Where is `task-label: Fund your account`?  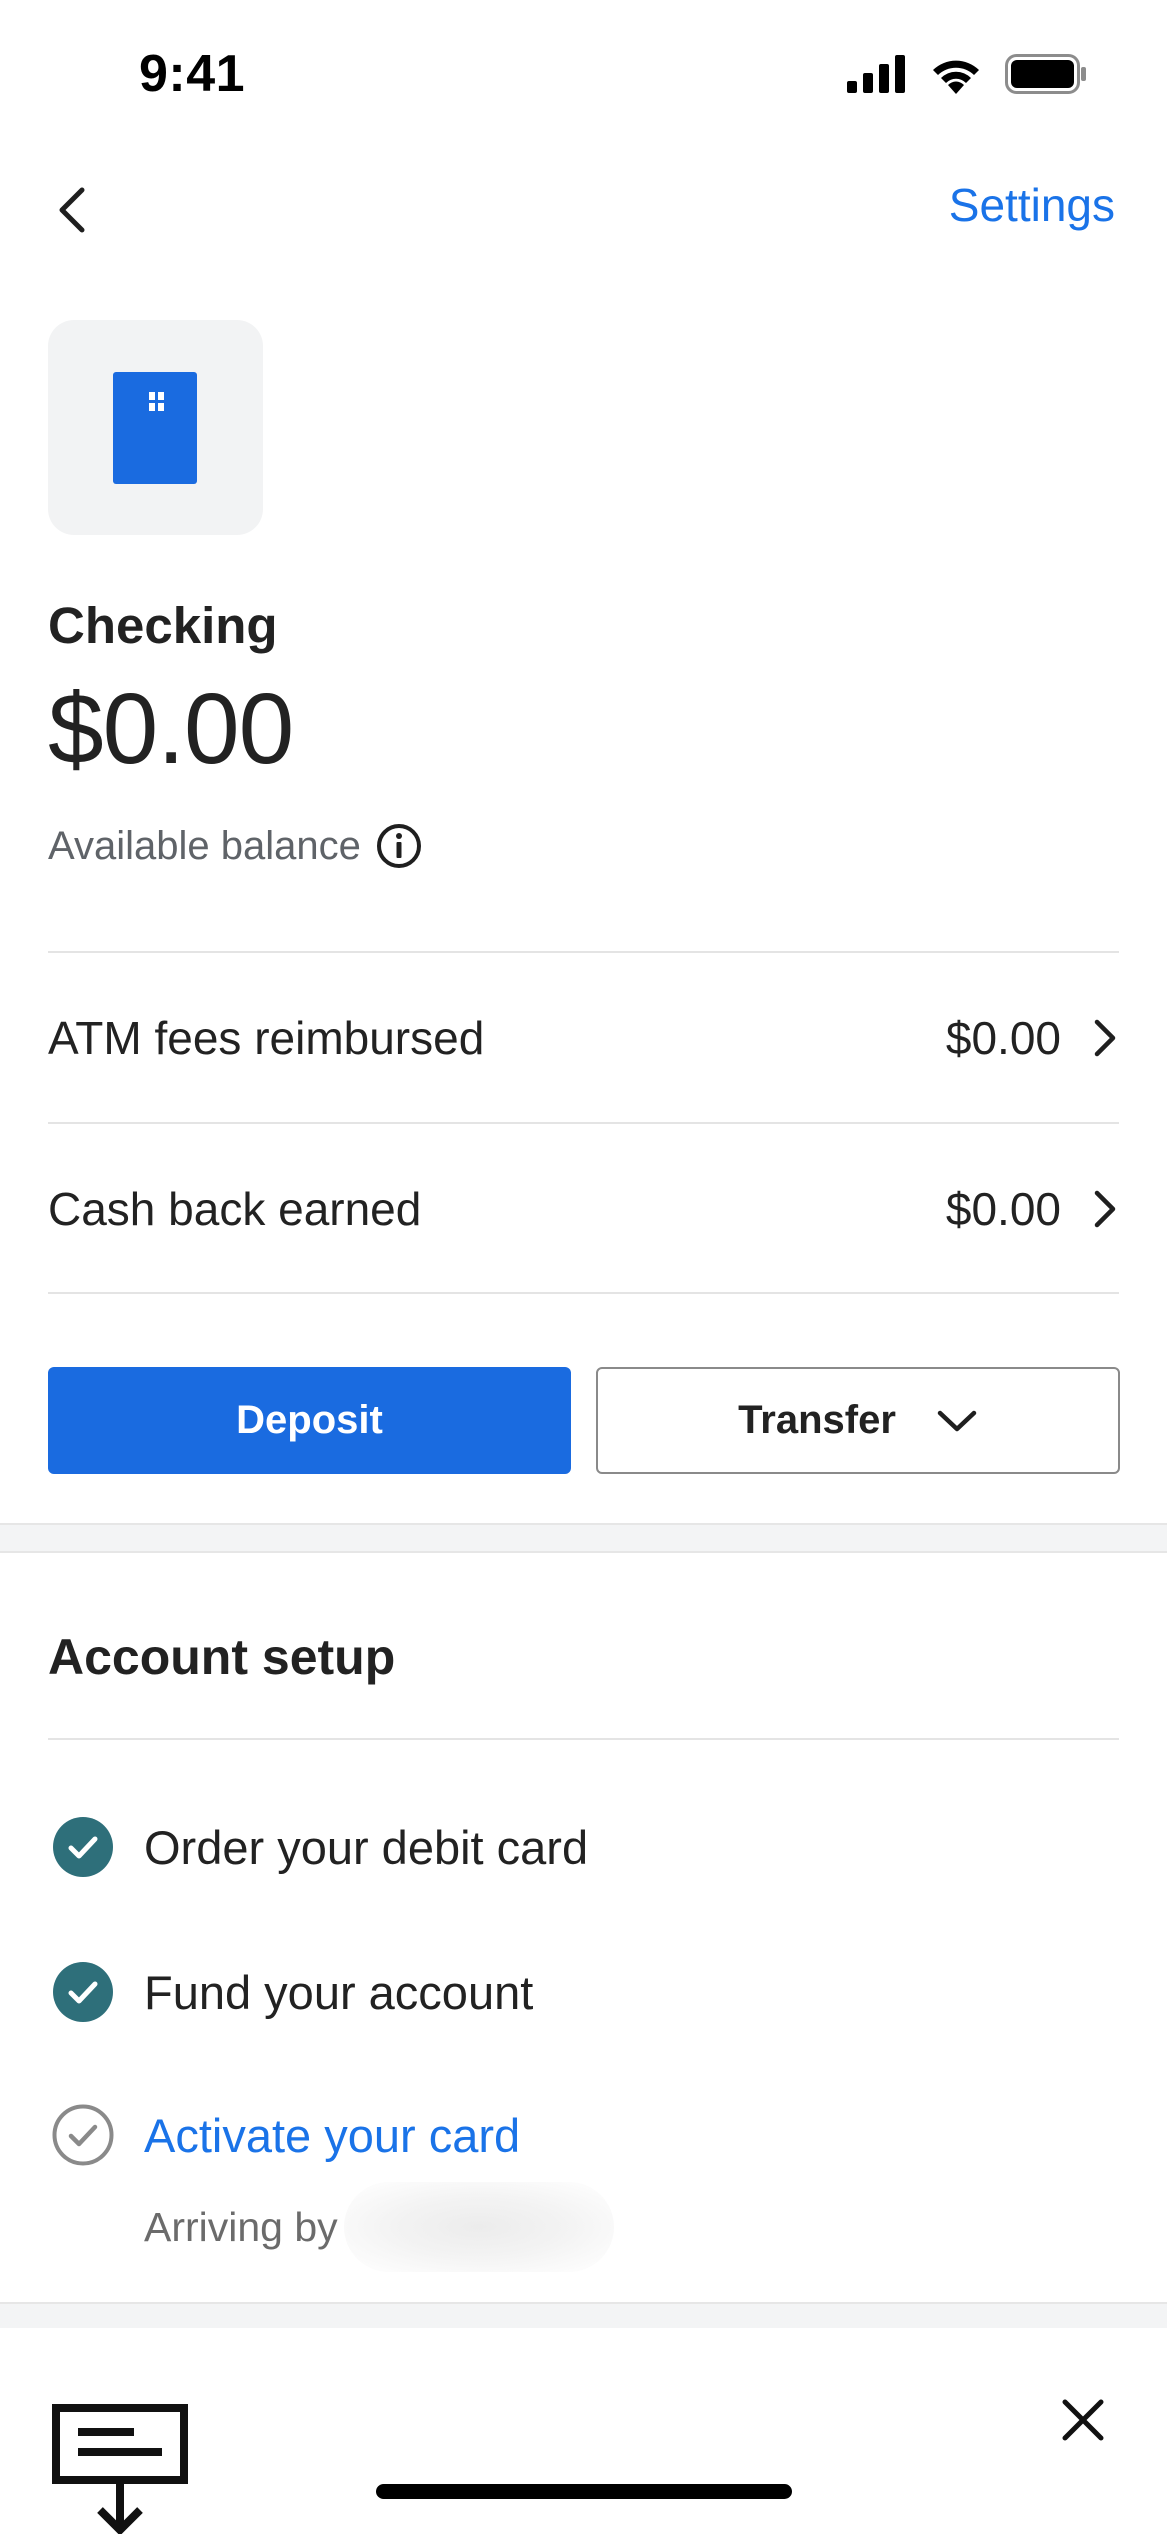 task-label: Fund your account is located at coordinates (339, 1992).